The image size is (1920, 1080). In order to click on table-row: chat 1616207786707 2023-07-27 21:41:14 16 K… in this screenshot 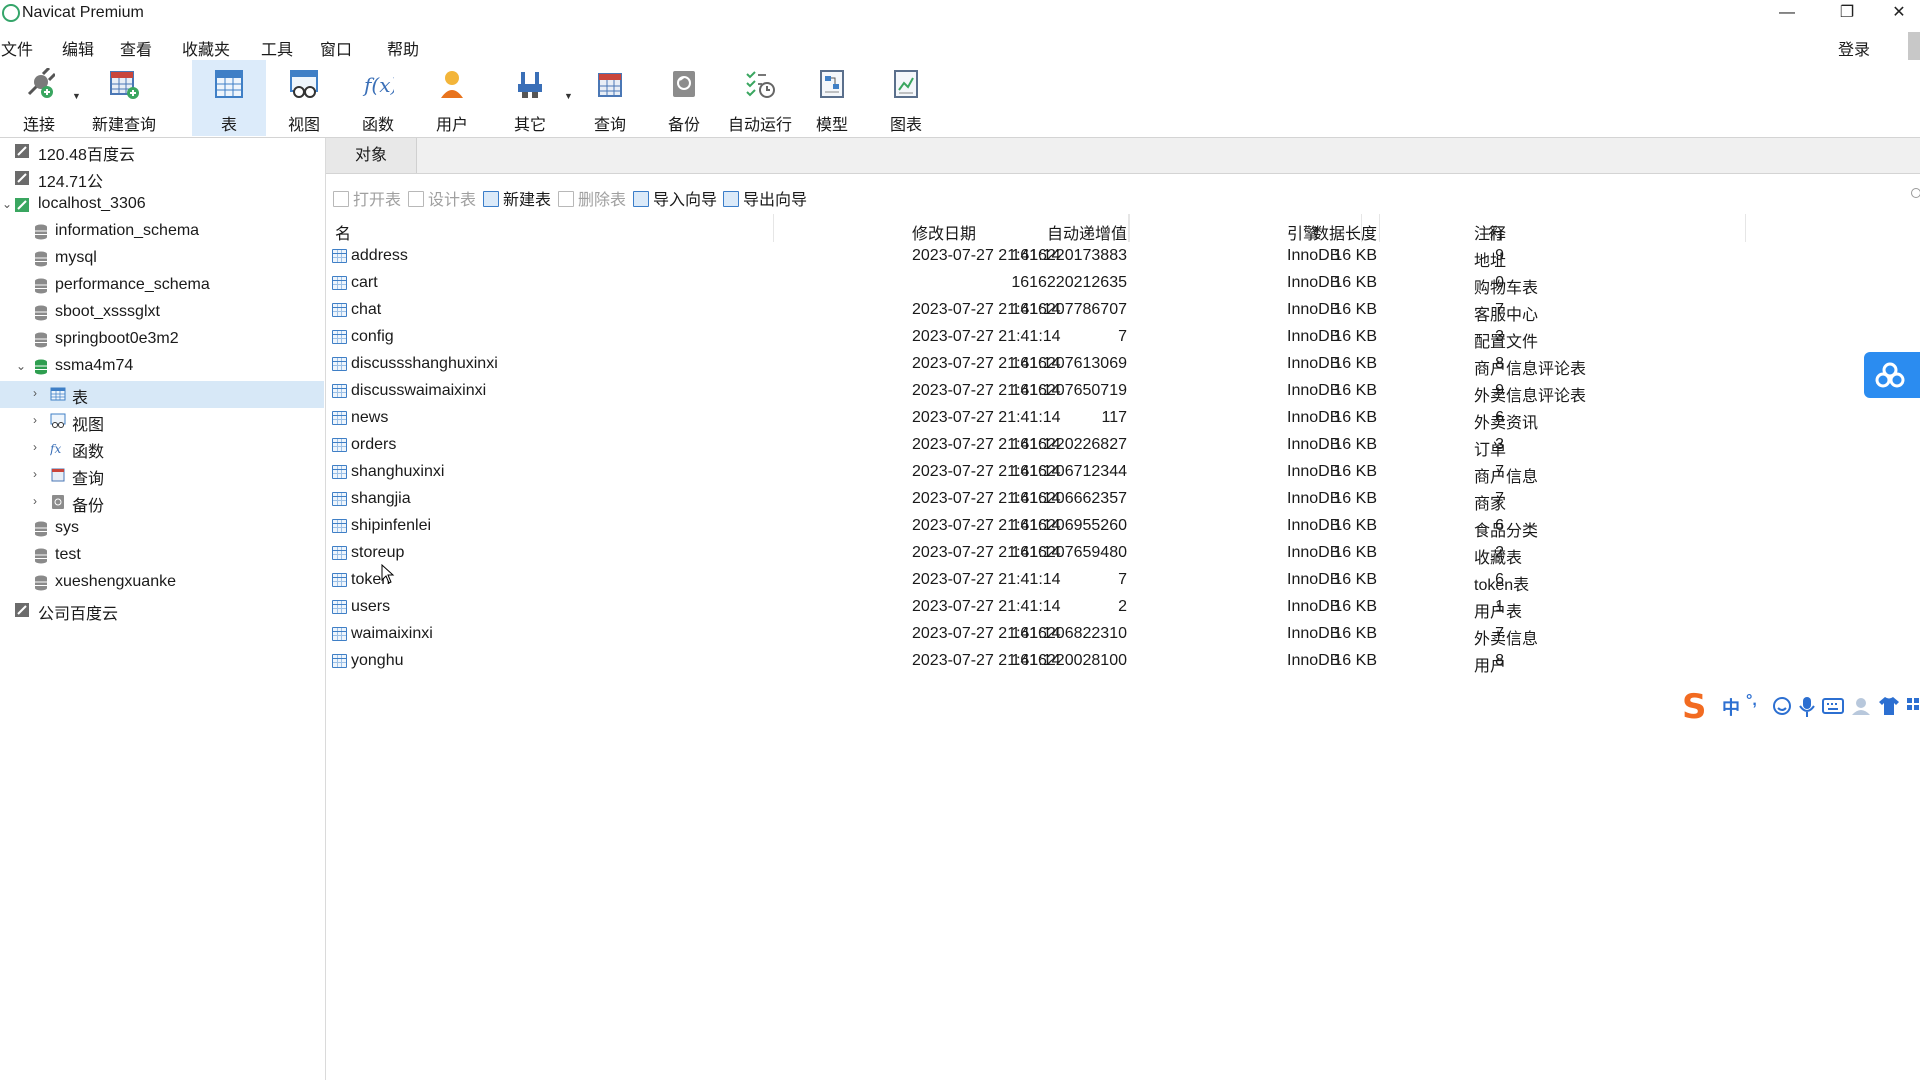, I will do `click(1036, 311)`.